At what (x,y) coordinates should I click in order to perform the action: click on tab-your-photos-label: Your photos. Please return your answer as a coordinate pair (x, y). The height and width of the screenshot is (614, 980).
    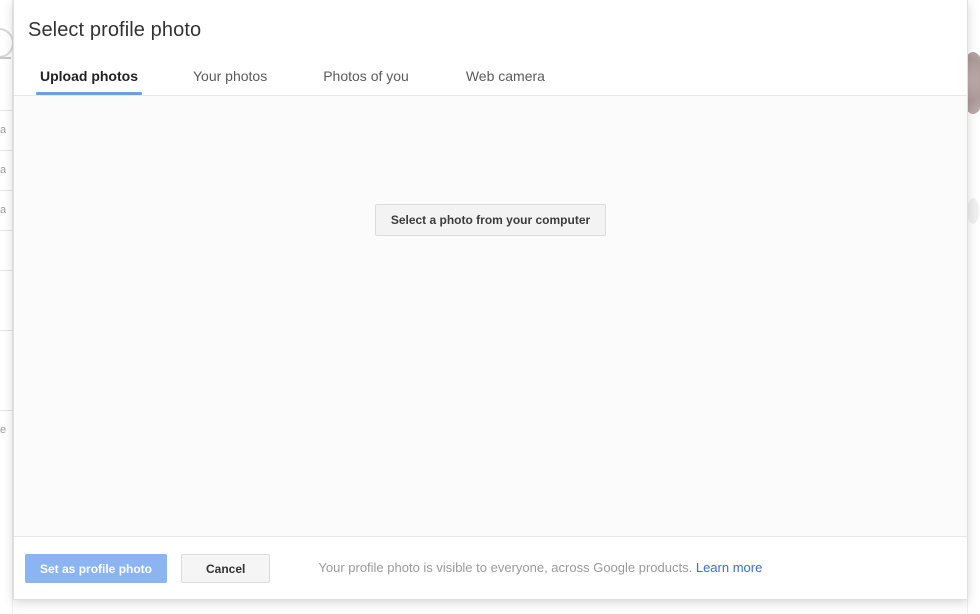
    Looking at the image, I should click on (230, 75).